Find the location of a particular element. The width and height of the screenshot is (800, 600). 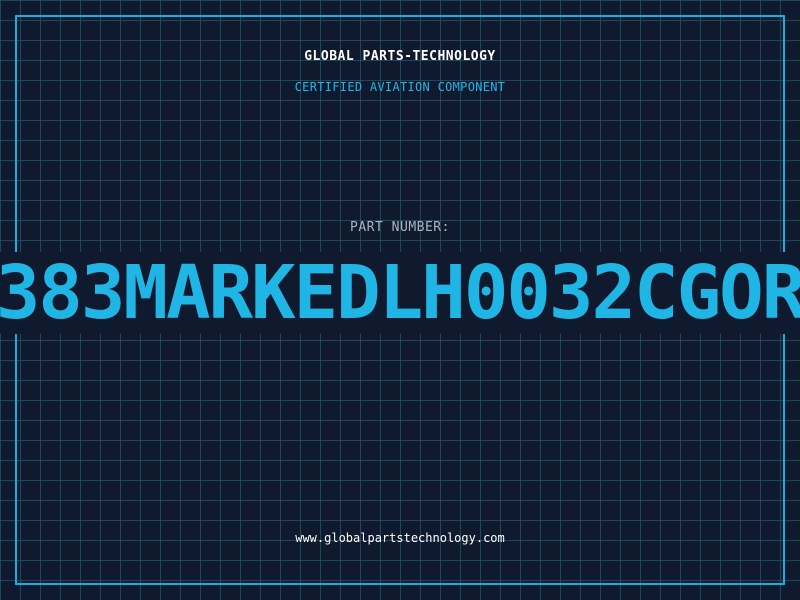

certification-subtitle: CERTIFIED AVIATION COMPONENT is located at coordinates (400, 87).